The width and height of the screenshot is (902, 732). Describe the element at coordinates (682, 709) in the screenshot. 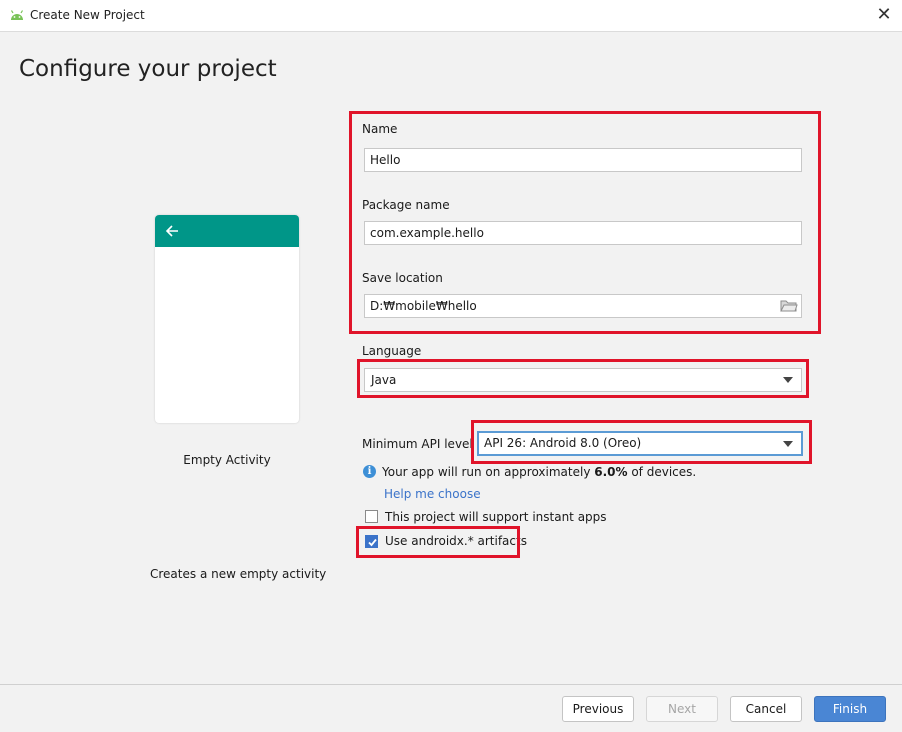

I see `next-button: Next` at that location.